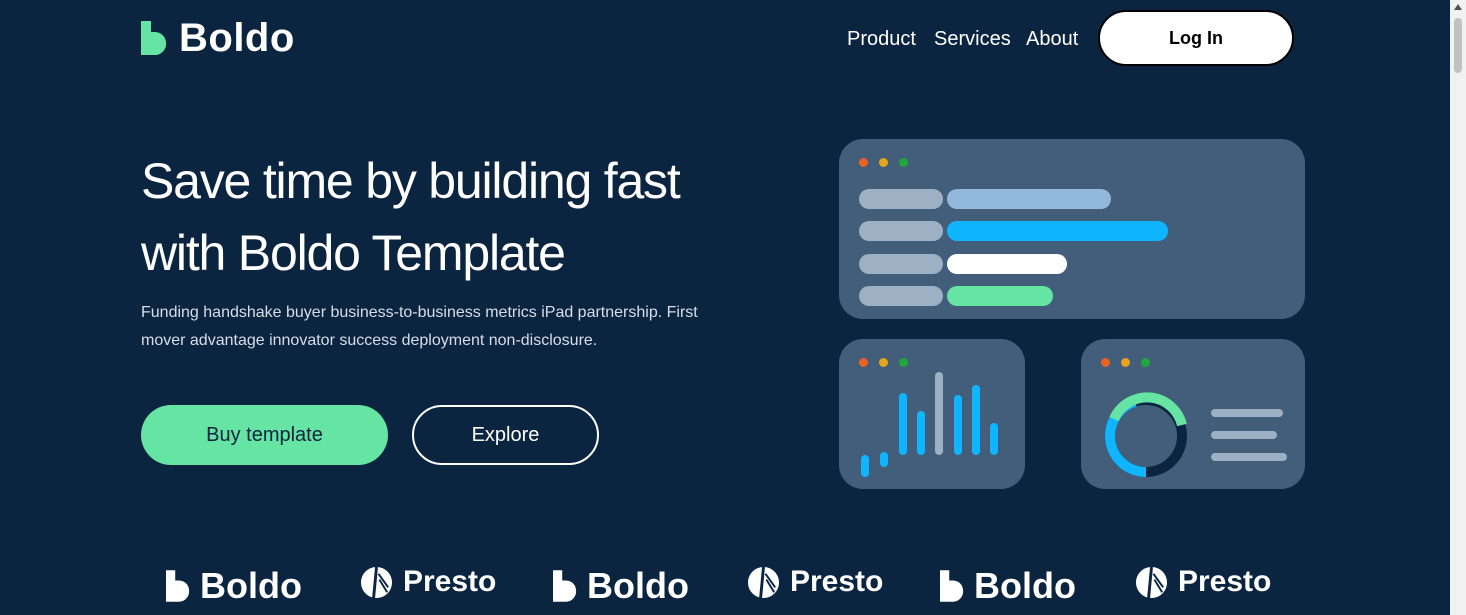 The height and width of the screenshot is (615, 1466). I want to click on scrollbar-thumb, so click(1458, 45).